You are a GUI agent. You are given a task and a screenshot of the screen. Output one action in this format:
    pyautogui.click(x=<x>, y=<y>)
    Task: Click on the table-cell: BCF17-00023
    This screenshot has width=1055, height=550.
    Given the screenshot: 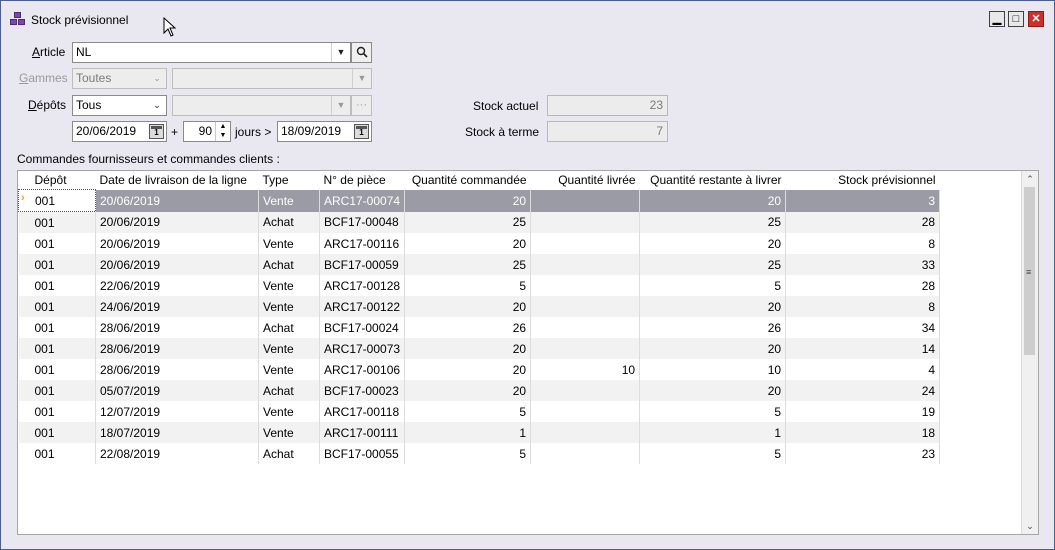 What is the action you would take?
    pyautogui.click(x=362, y=390)
    